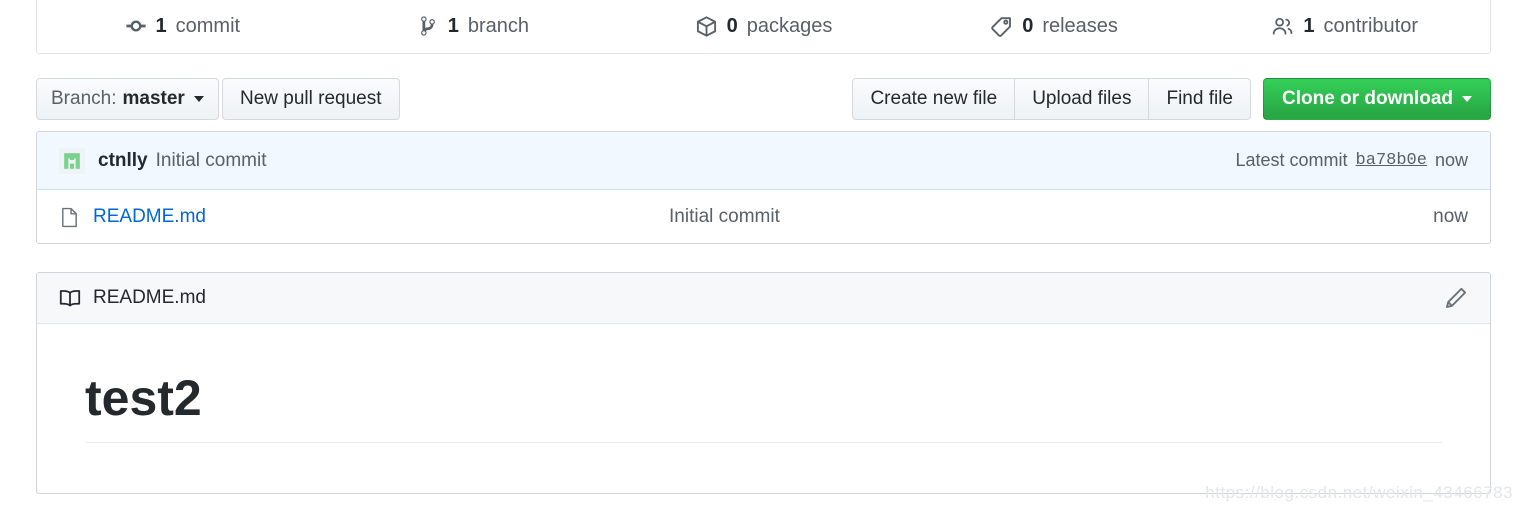 This screenshot has height=513, width=1527. What do you see at coordinates (1370, 25) in the screenshot?
I see `stat-contributors-label: contributor` at bounding box center [1370, 25].